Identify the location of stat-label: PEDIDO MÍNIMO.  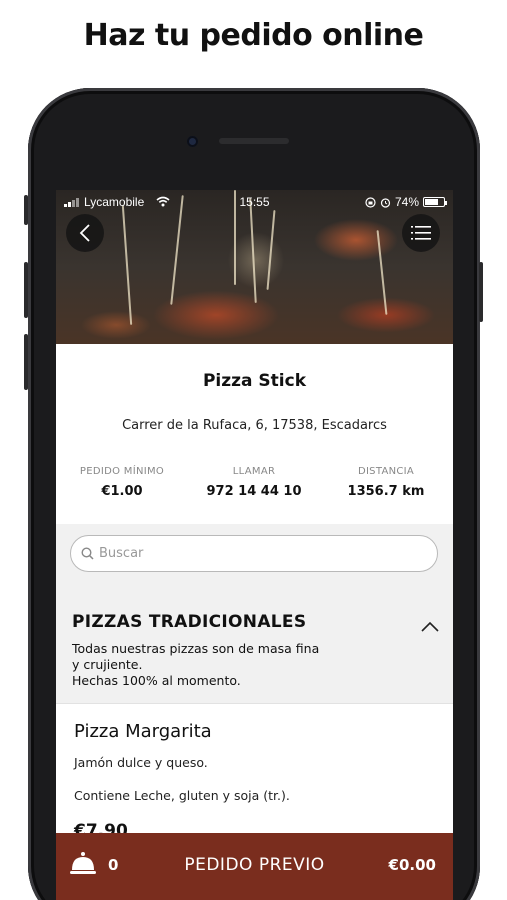
(122, 471).